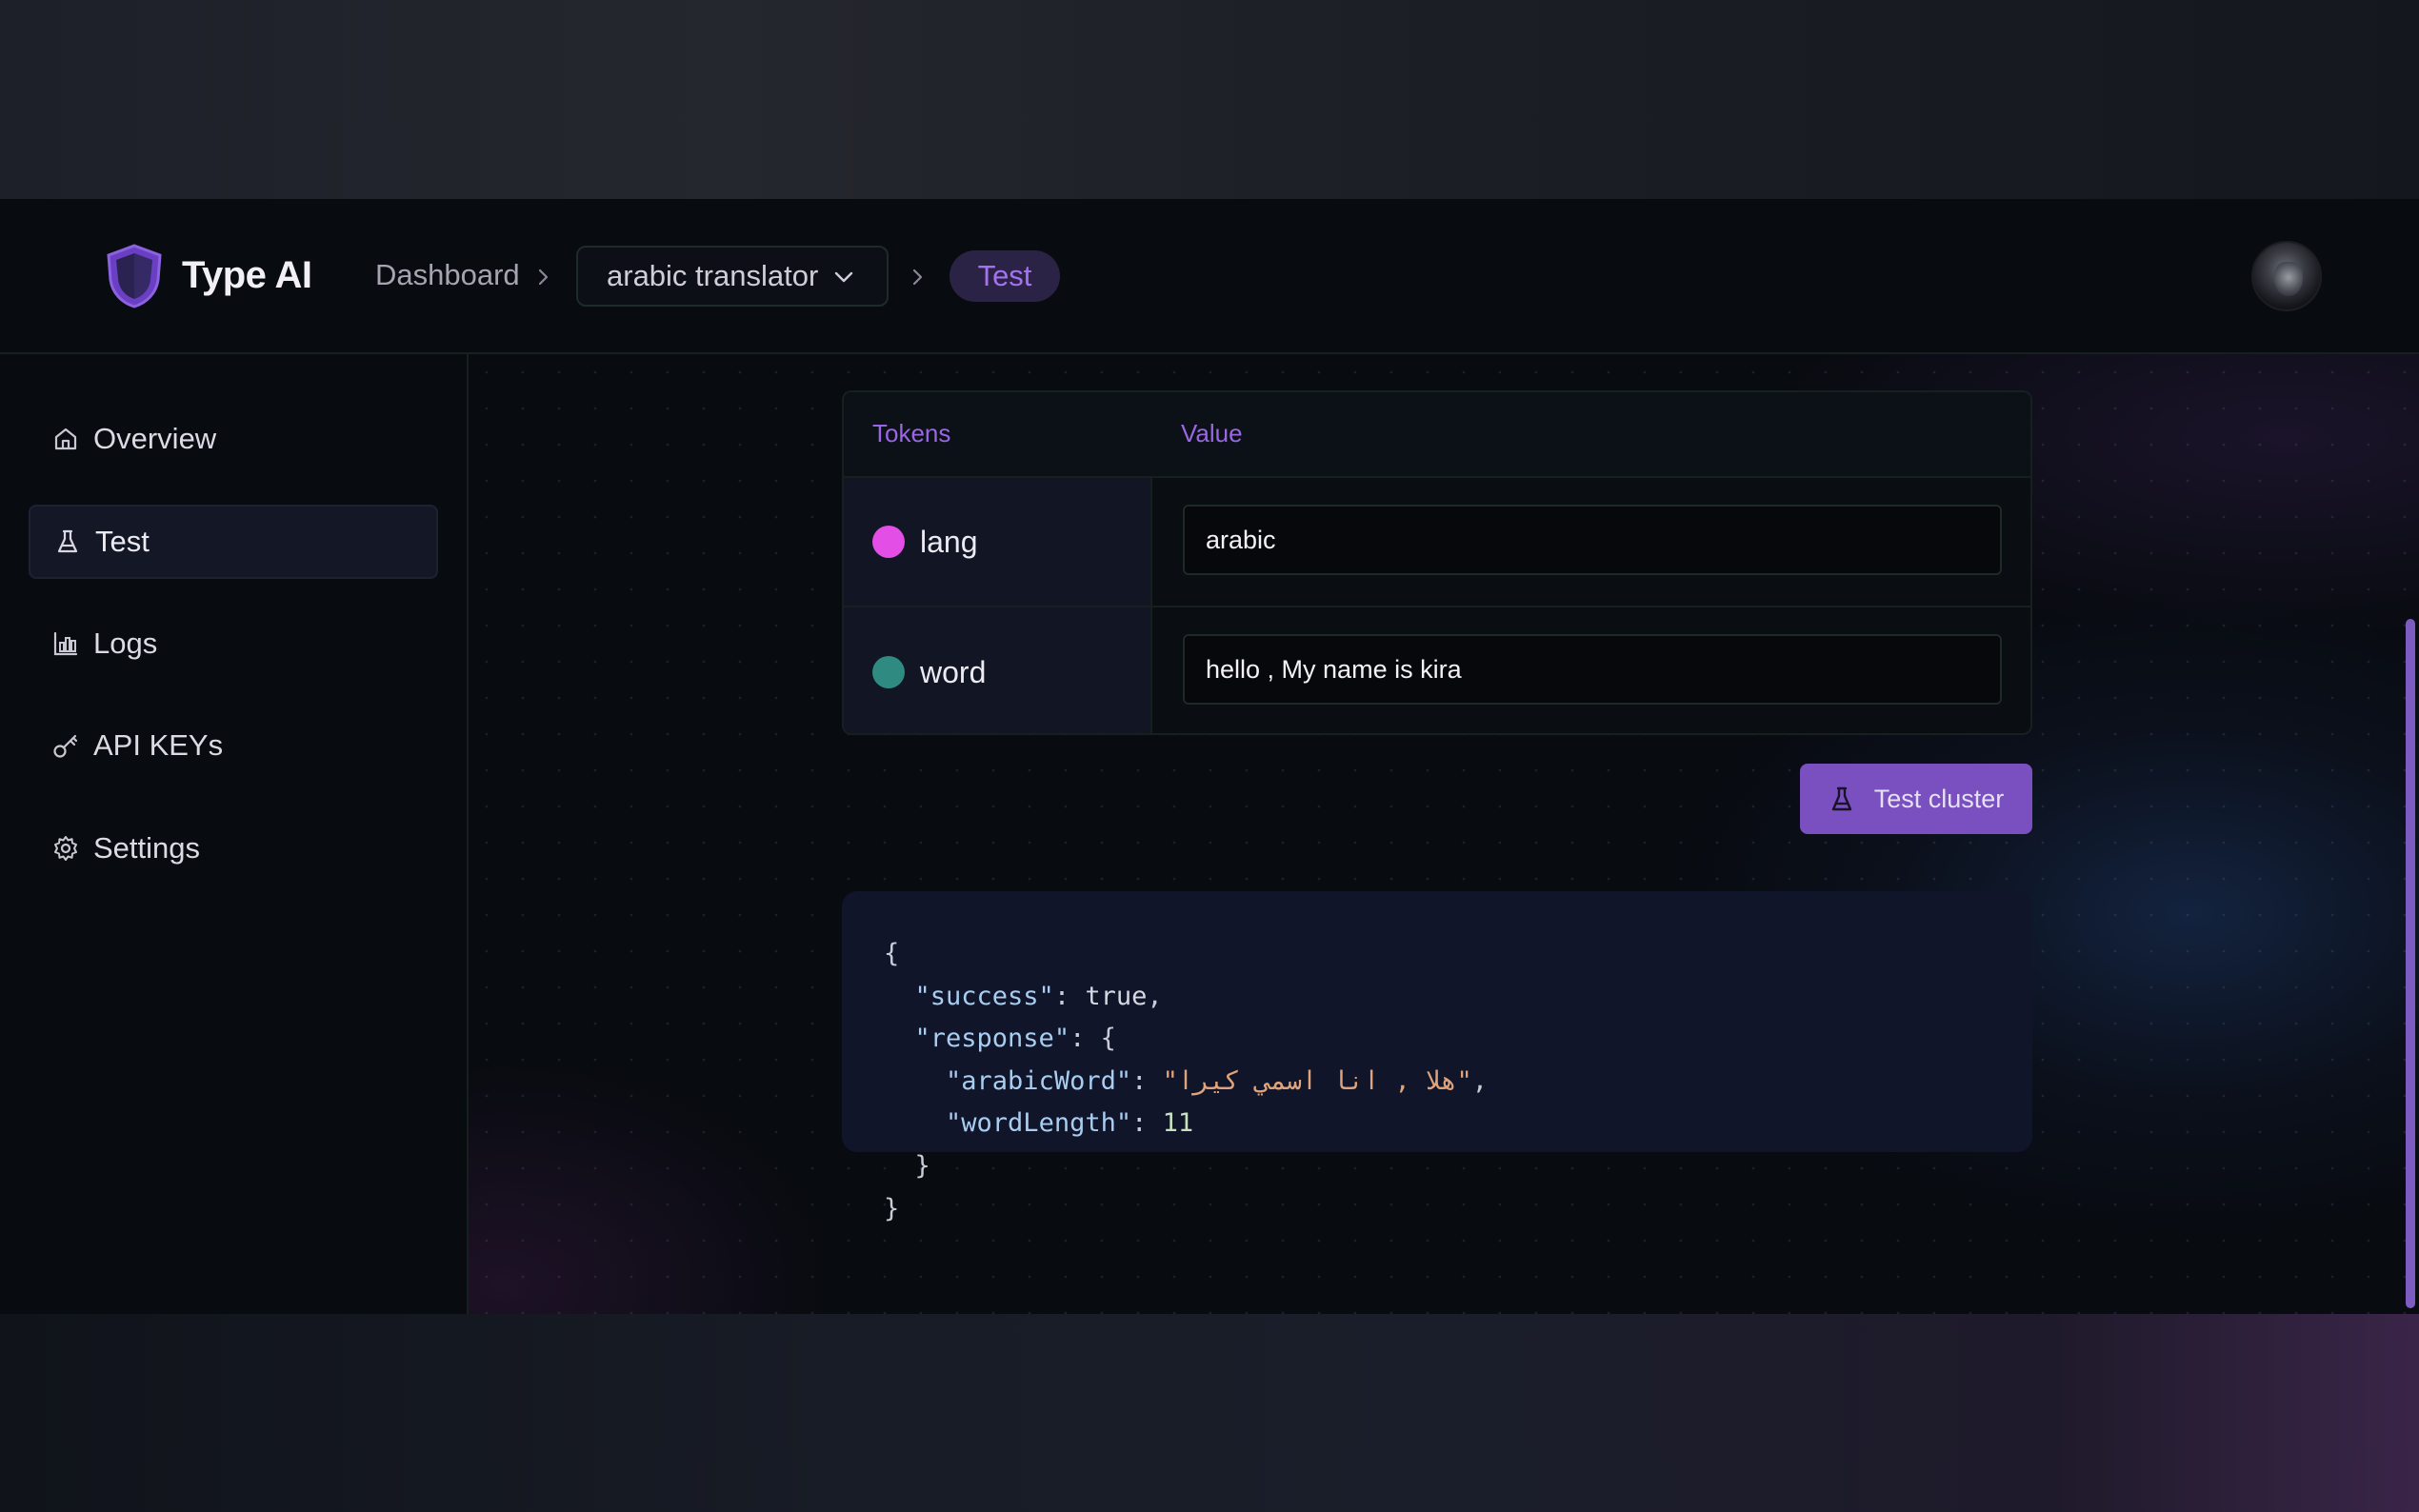  Describe the element at coordinates (158, 745) in the screenshot. I see `sidebar-item-label: API KEYs` at that location.